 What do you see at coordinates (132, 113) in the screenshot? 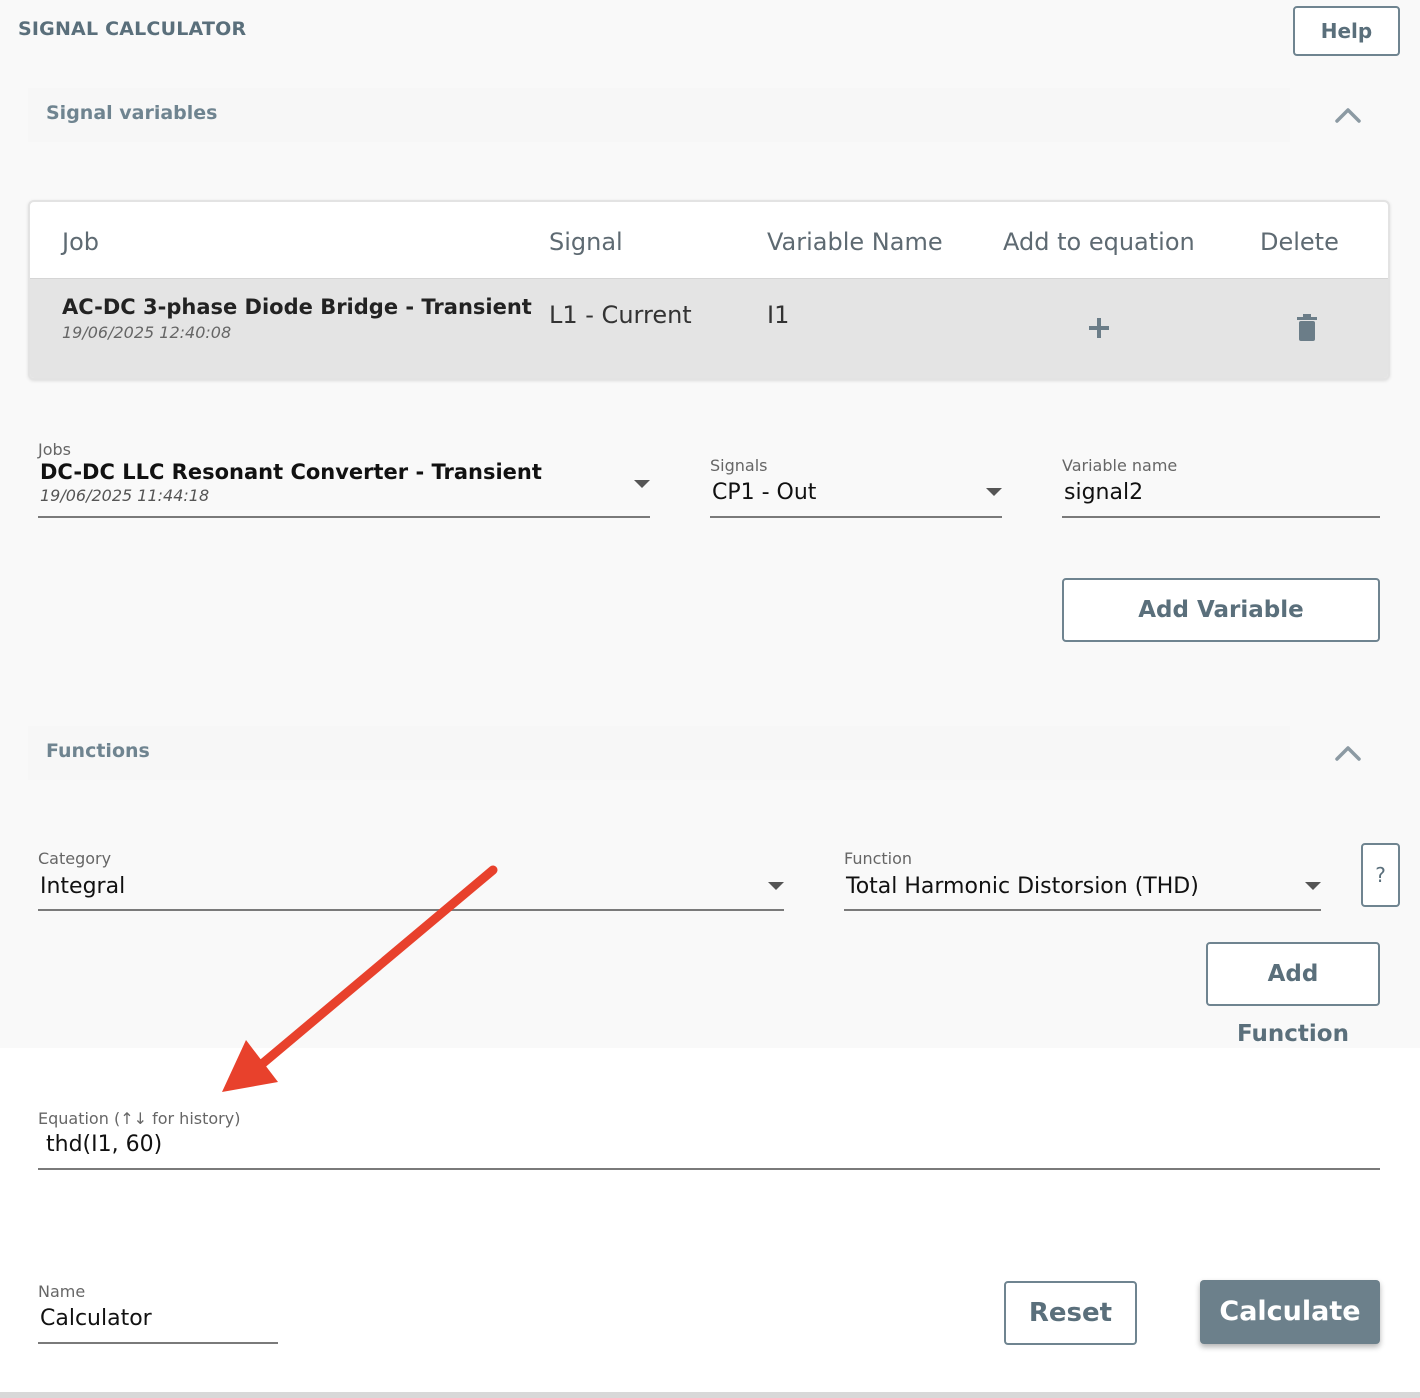
I see `signal-variables-title: Signal variables` at bounding box center [132, 113].